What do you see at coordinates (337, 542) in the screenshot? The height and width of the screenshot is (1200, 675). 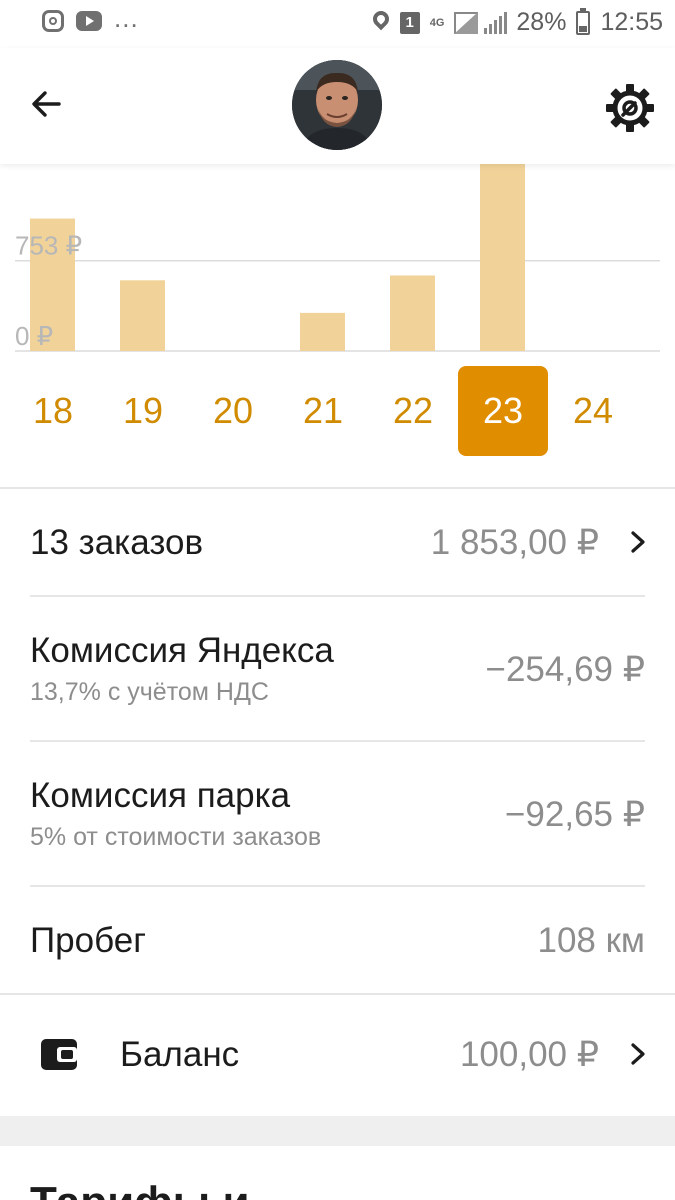 I see `orders-row: 13 заказов 1 853,00 ₽` at bounding box center [337, 542].